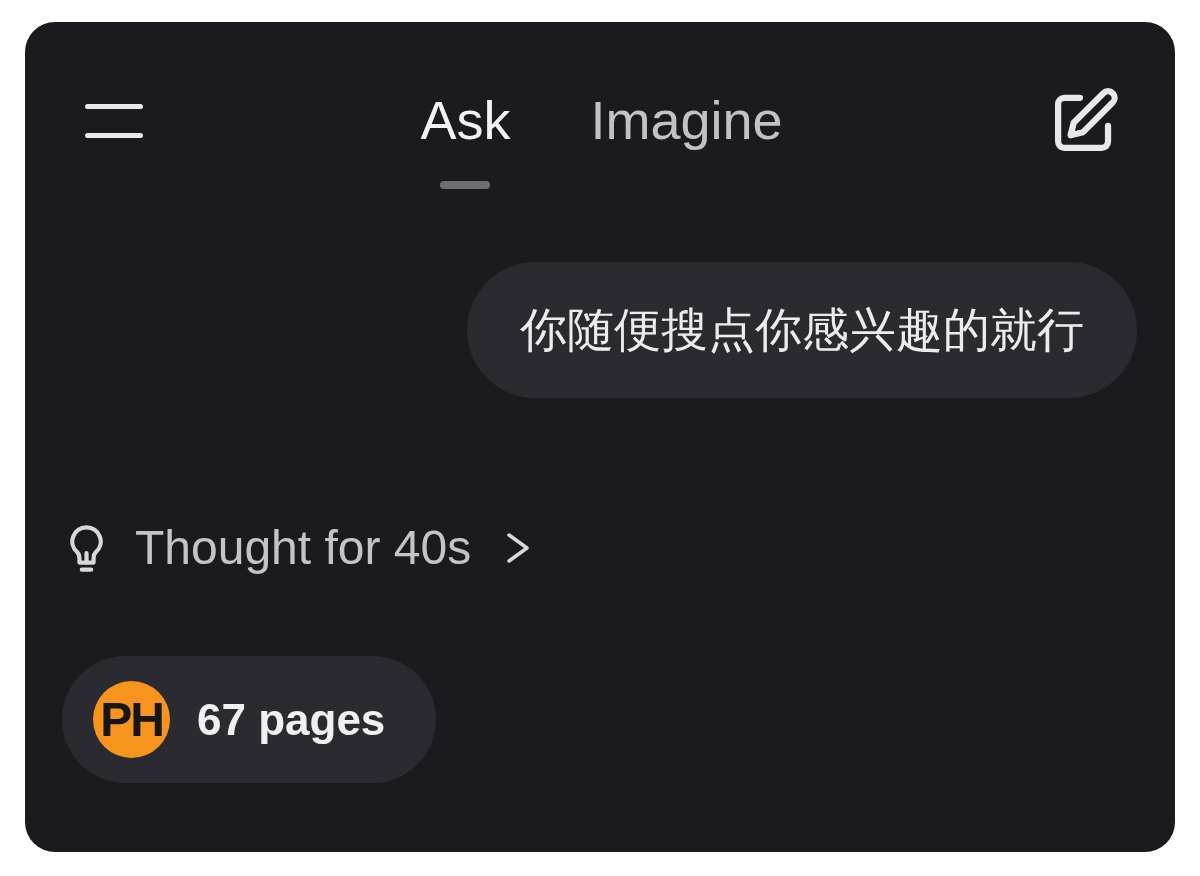 The image size is (1200, 876). What do you see at coordinates (86, 548) in the screenshot?
I see `lightbulb-icon` at bounding box center [86, 548].